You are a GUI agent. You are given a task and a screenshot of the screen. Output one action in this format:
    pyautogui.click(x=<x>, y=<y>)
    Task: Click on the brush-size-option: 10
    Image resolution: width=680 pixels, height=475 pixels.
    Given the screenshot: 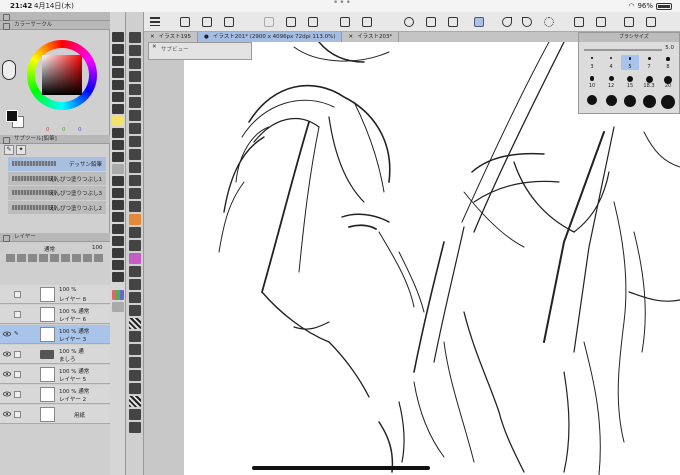 What is the action you would take?
    pyautogui.click(x=592, y=81)
    